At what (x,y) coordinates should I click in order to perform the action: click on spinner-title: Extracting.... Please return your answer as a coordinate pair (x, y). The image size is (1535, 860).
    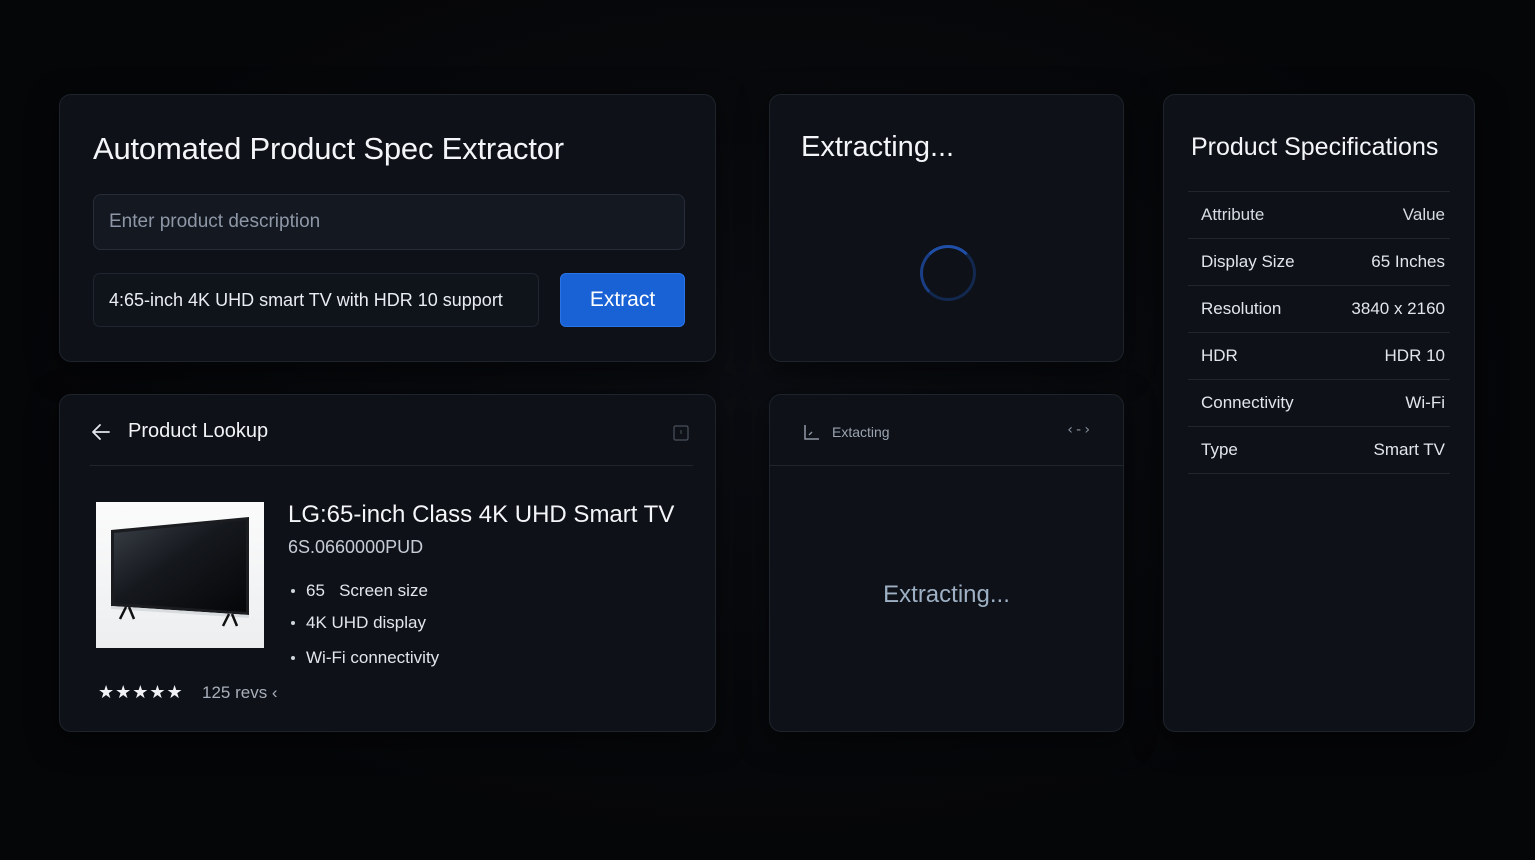
    Looking at the image, I should click on (878, 147).